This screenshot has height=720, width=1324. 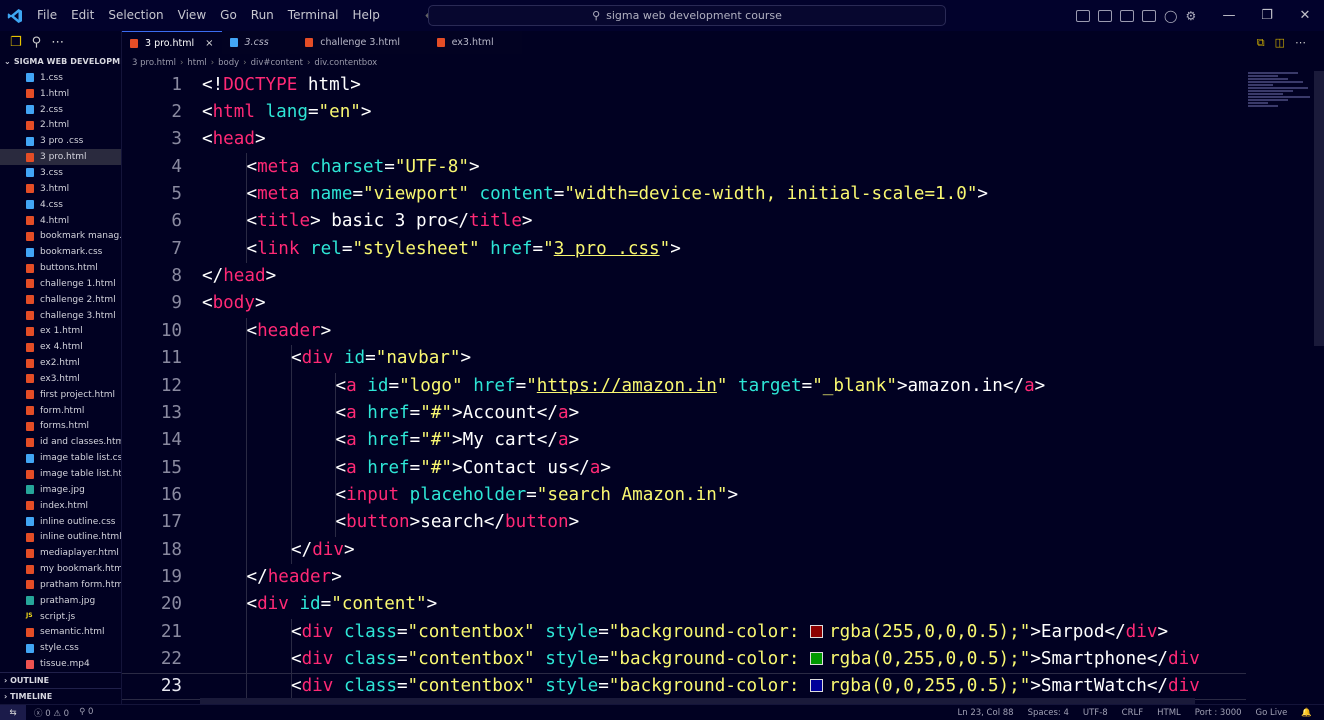 I want to click on notifications-bell-icon: 🔔, so click(x=1306, y=713).